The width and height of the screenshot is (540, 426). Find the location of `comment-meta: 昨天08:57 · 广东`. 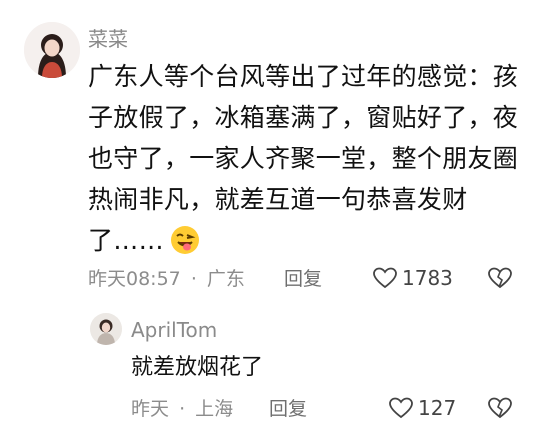

comment-meta: 昨天08:57 · 广东 is located at coordinates (166, 279).